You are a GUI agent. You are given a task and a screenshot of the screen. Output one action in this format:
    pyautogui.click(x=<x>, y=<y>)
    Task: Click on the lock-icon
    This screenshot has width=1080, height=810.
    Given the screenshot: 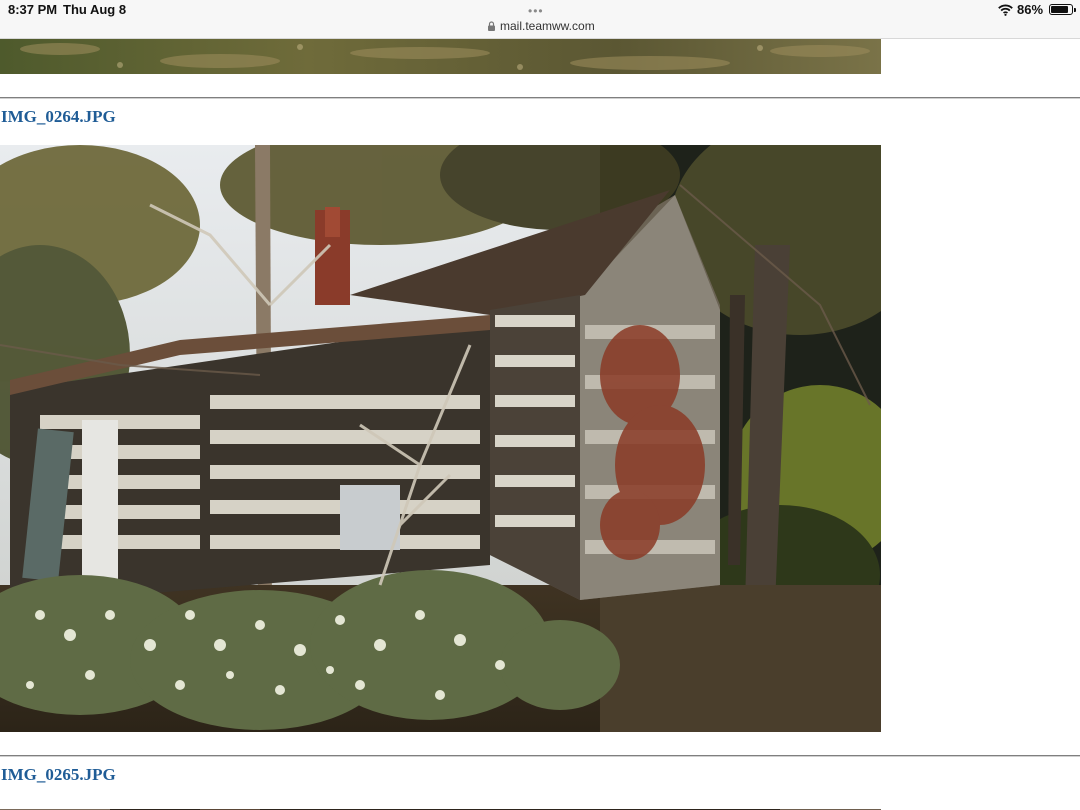 What is the action you would take?
    pyautogui.click(x=491, y=26)
    